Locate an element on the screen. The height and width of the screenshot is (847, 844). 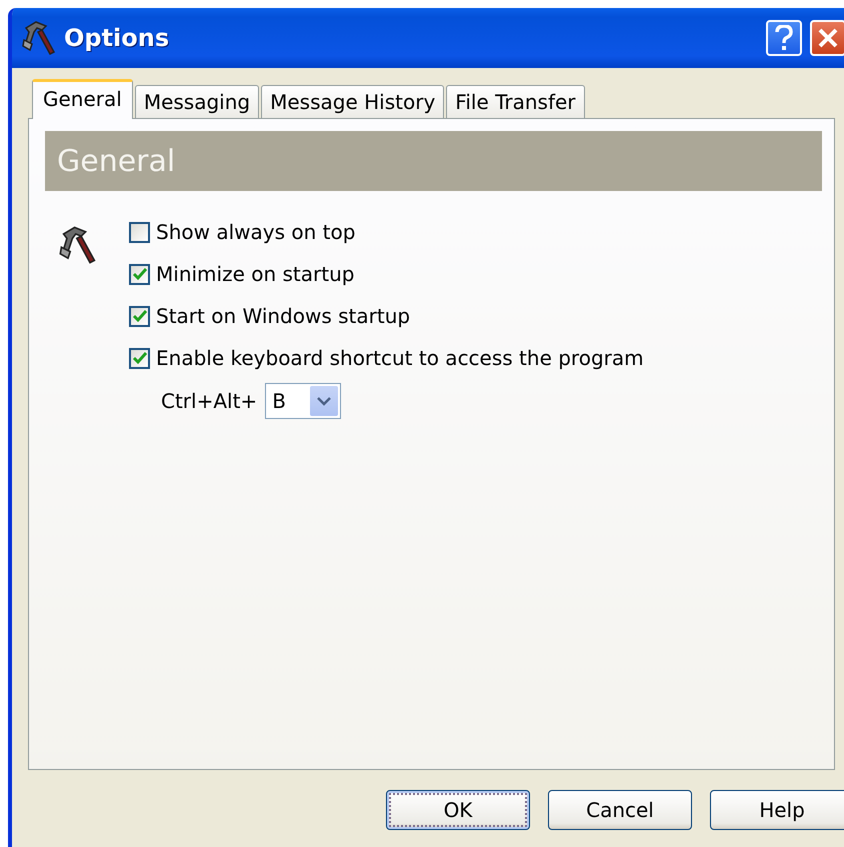
window-title: Options is located at coordinates (117, 38).